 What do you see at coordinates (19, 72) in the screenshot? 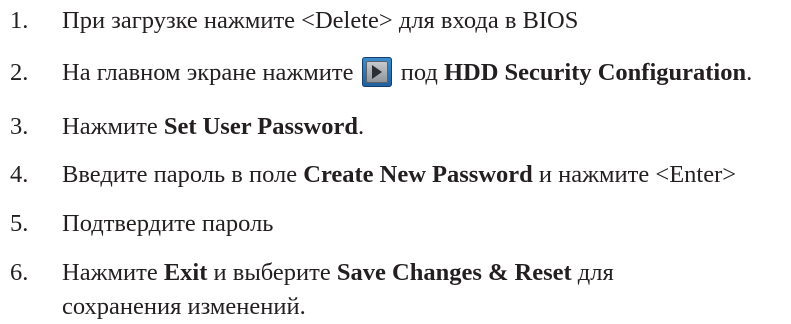
I see `step-number: 2.` at bounding box center [19, 72].